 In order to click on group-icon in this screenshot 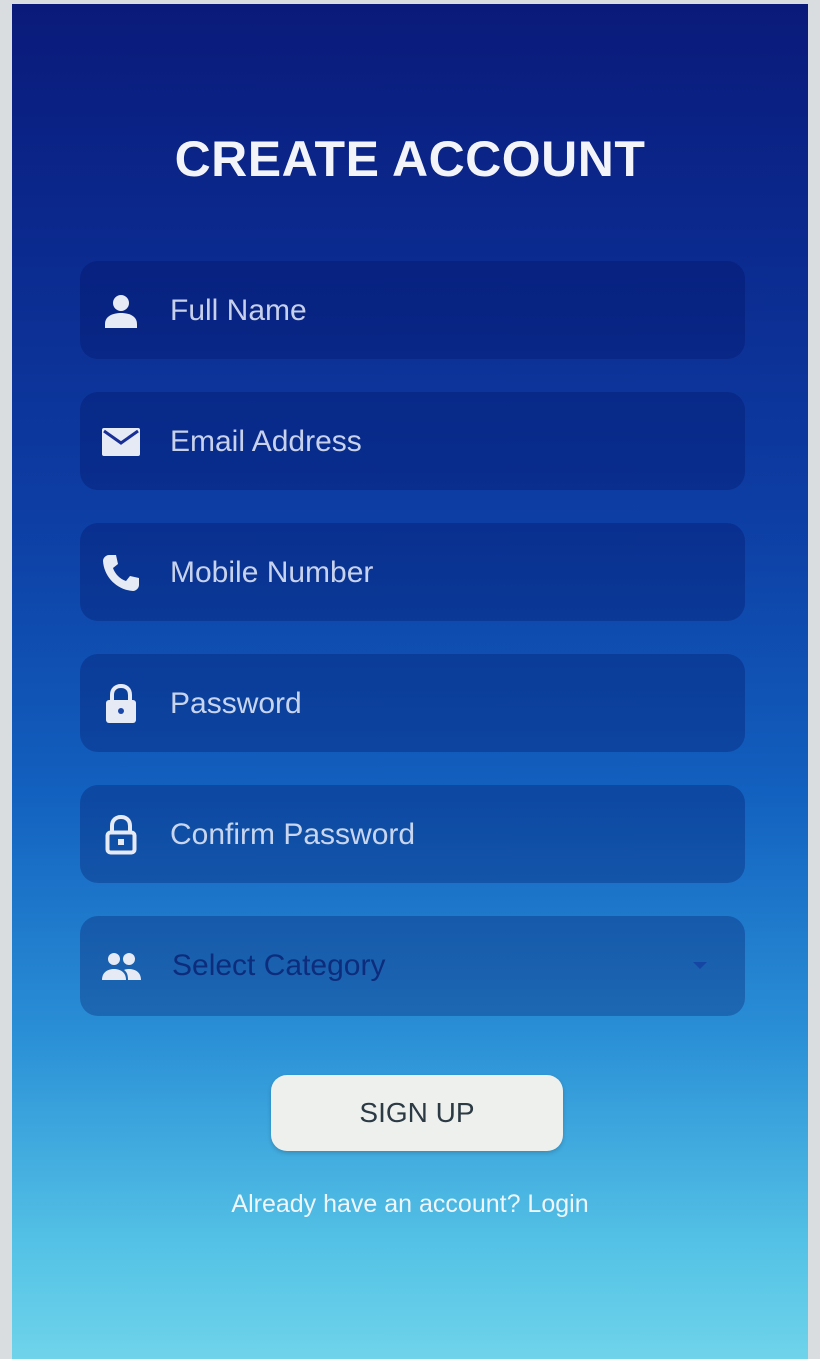, I will do `click(121, 966)`.